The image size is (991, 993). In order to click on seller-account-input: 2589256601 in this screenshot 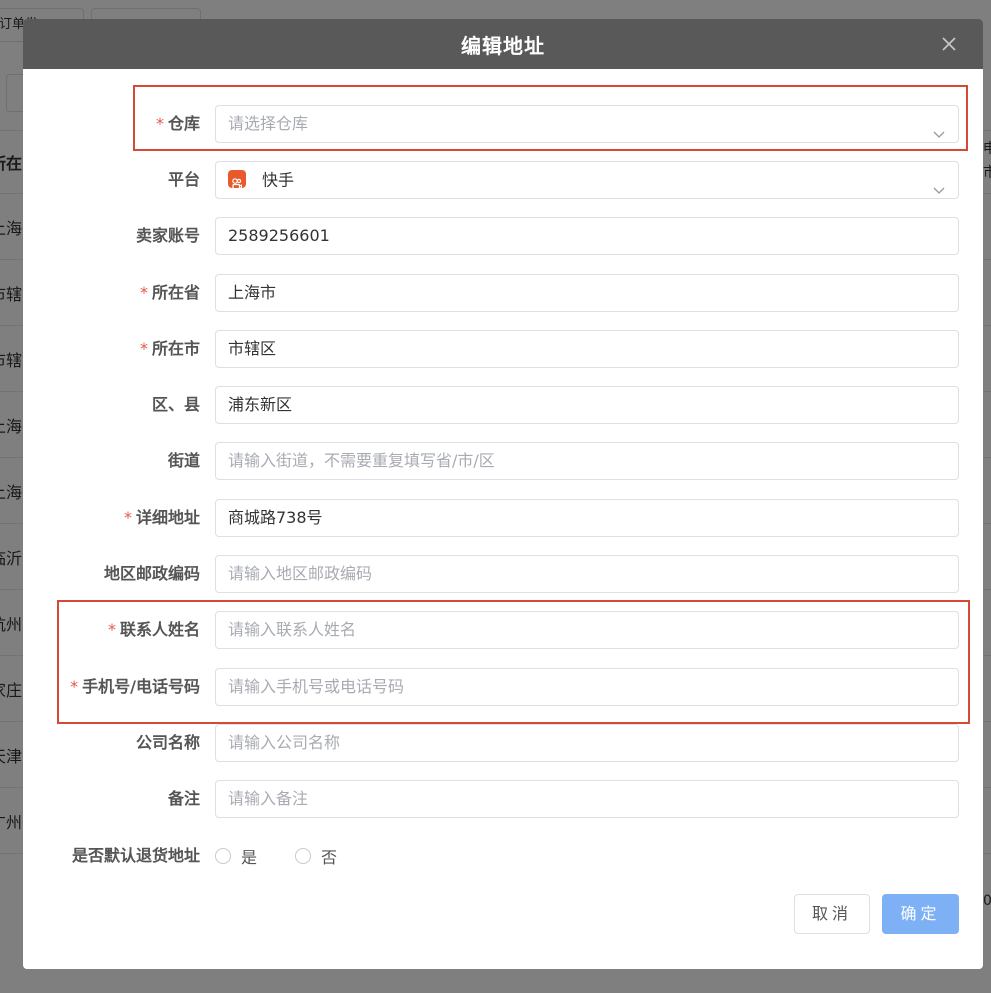, I will do `click(587, 236)`.